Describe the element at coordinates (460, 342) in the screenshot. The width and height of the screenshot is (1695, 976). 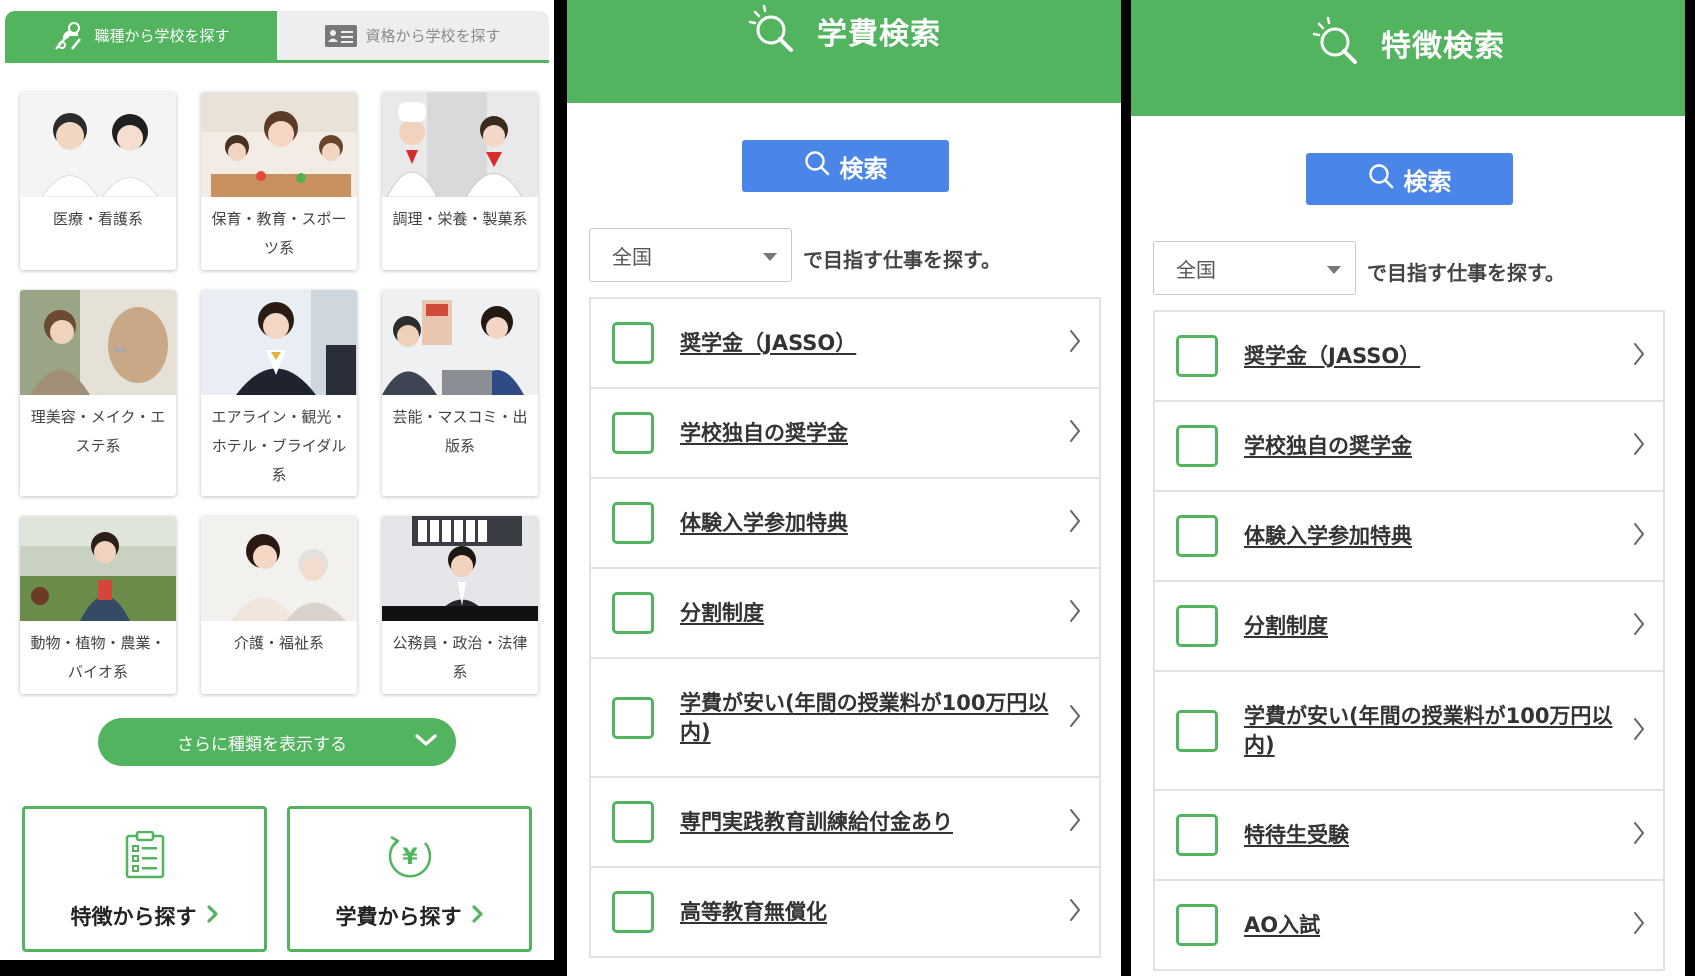
I see `media-office-photo` at that location.